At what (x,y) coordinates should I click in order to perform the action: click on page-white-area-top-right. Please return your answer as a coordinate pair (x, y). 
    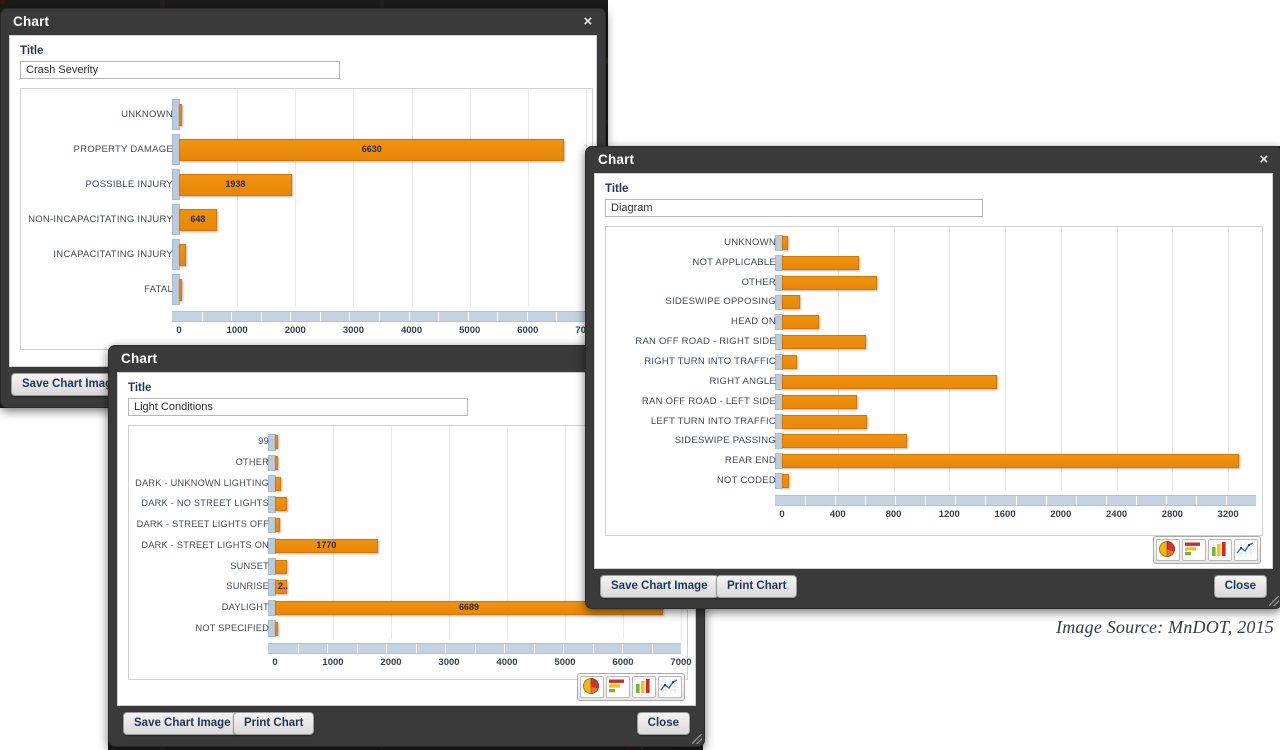
    Looking at the image, I should click on (944, 73).